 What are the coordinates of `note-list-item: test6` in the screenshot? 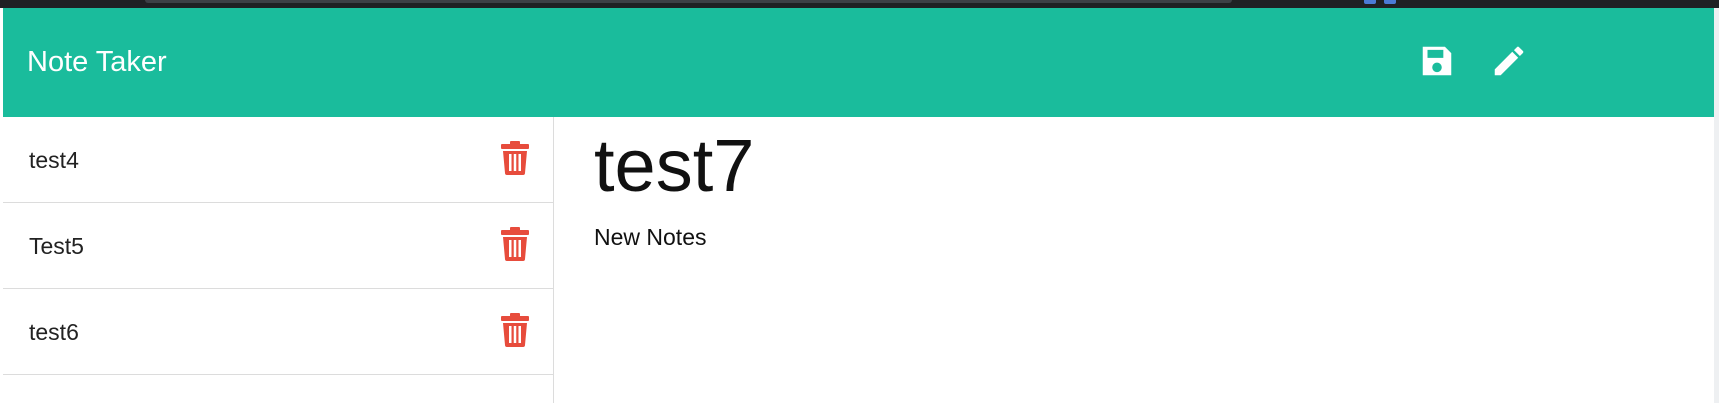 It's located at (278, 332).